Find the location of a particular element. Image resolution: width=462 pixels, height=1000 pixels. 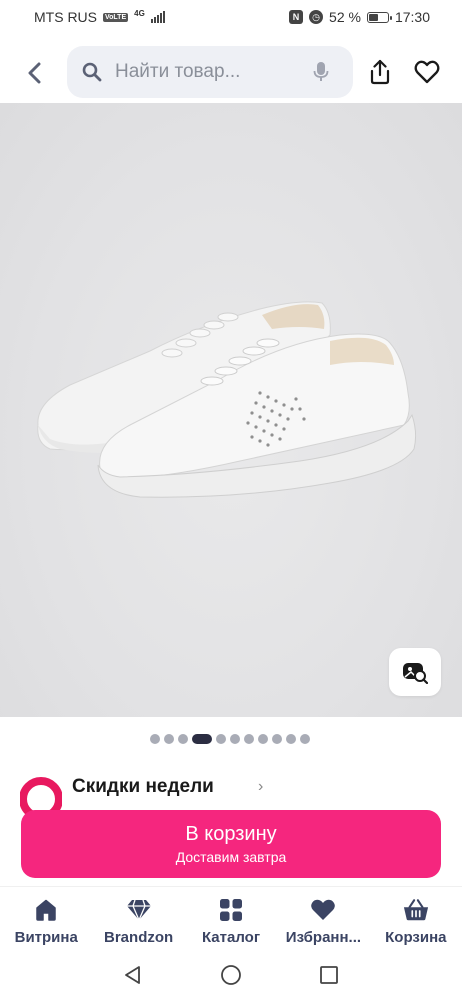

visual-search-icon is located at coordinates (415, 673).